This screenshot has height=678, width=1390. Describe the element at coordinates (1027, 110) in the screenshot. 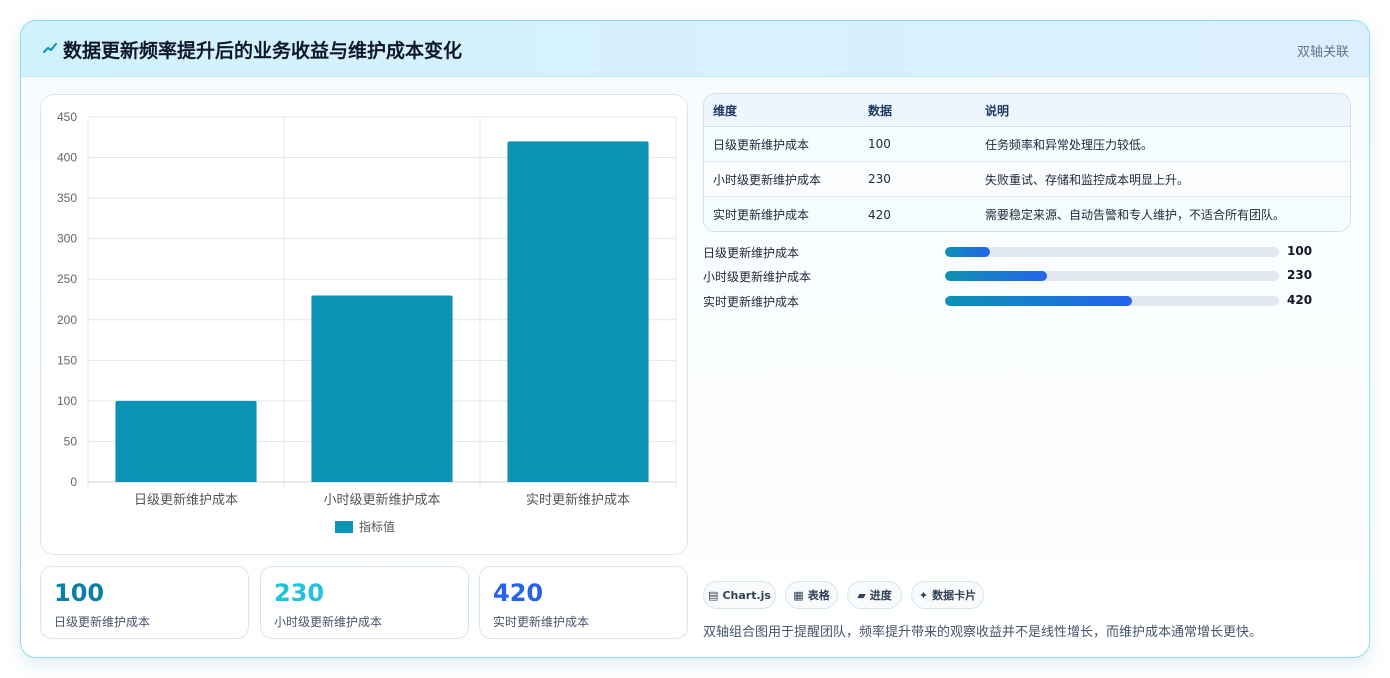

I see `table-header-row: 维度 数据 说明` at that location.